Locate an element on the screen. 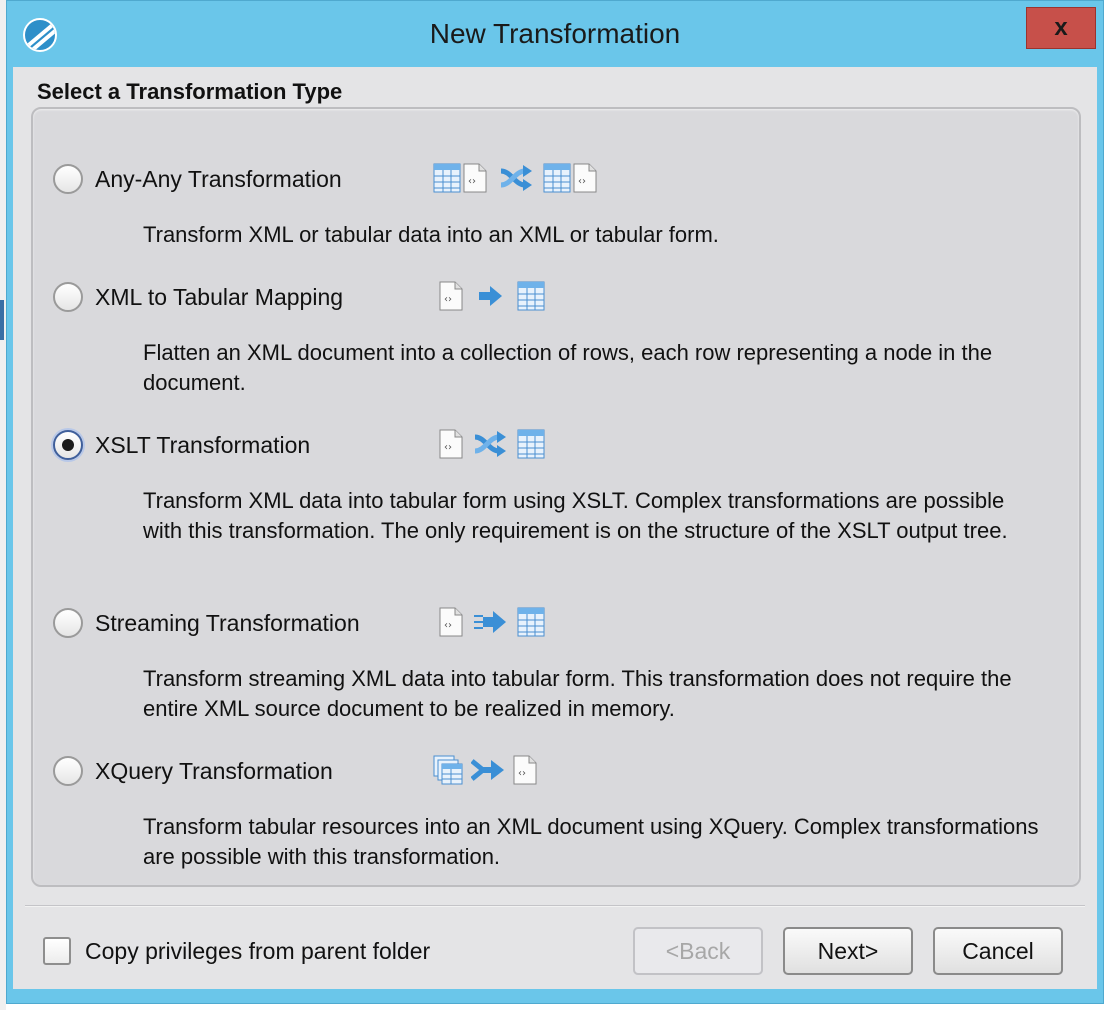 The width and height of the screenshot is (1108, 1010). streaming-arrow-icon is located at coordinates (490, 622).